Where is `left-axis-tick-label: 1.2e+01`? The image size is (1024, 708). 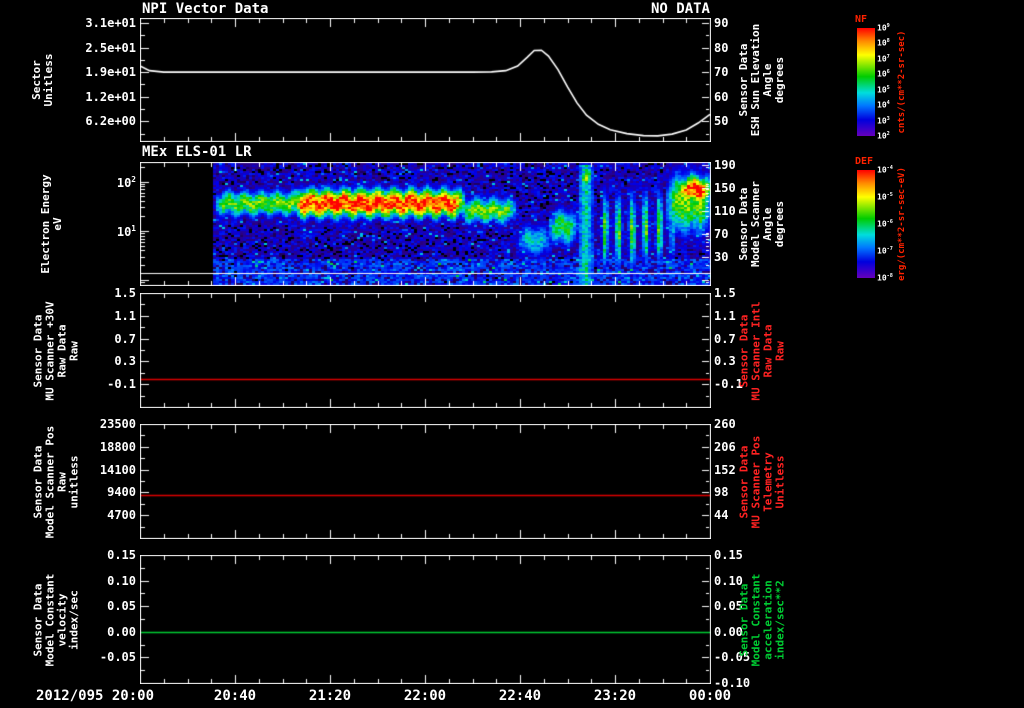 left-axis-tick-label: 1.2e+01 is located at coordinates (110, 96).